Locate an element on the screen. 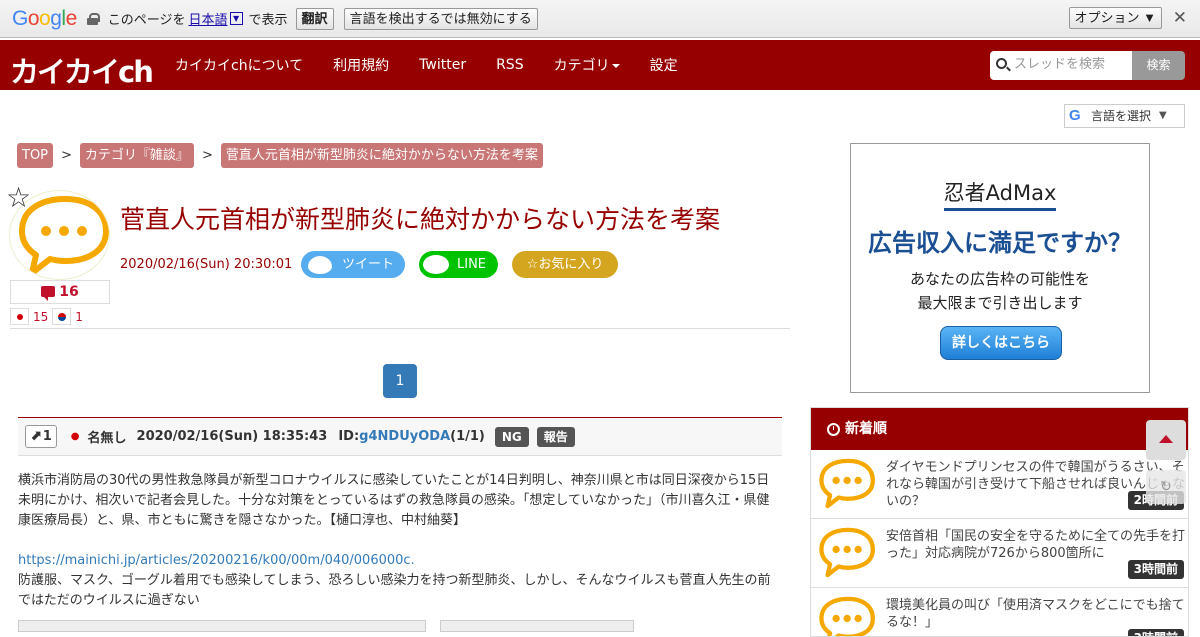 This screenshot has height=637, width=1200. language-link: 日本語 is located at coordinates (208, 18).